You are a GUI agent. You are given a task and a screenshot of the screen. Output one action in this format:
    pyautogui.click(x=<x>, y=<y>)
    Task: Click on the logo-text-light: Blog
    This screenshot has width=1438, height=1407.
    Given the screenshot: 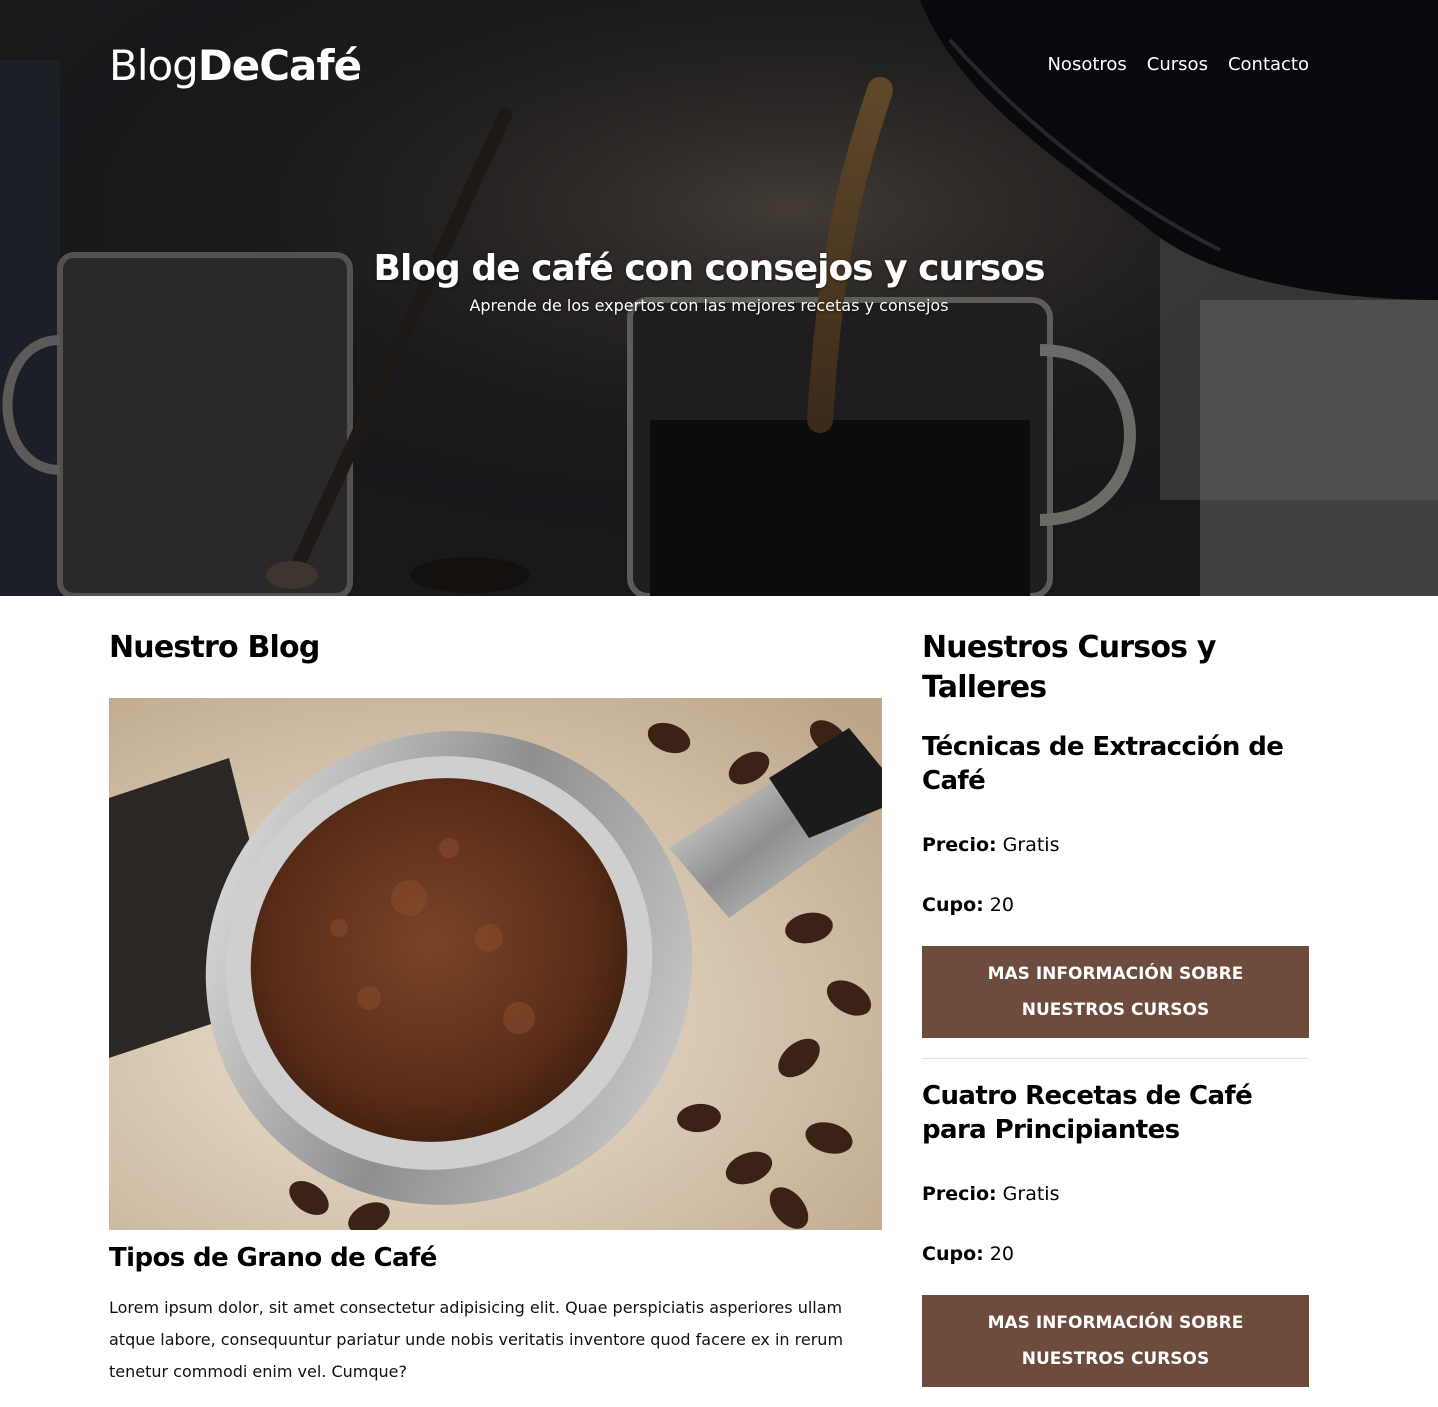 What is the action you would take?
    pyautogui.click(x=154, y=65)
    